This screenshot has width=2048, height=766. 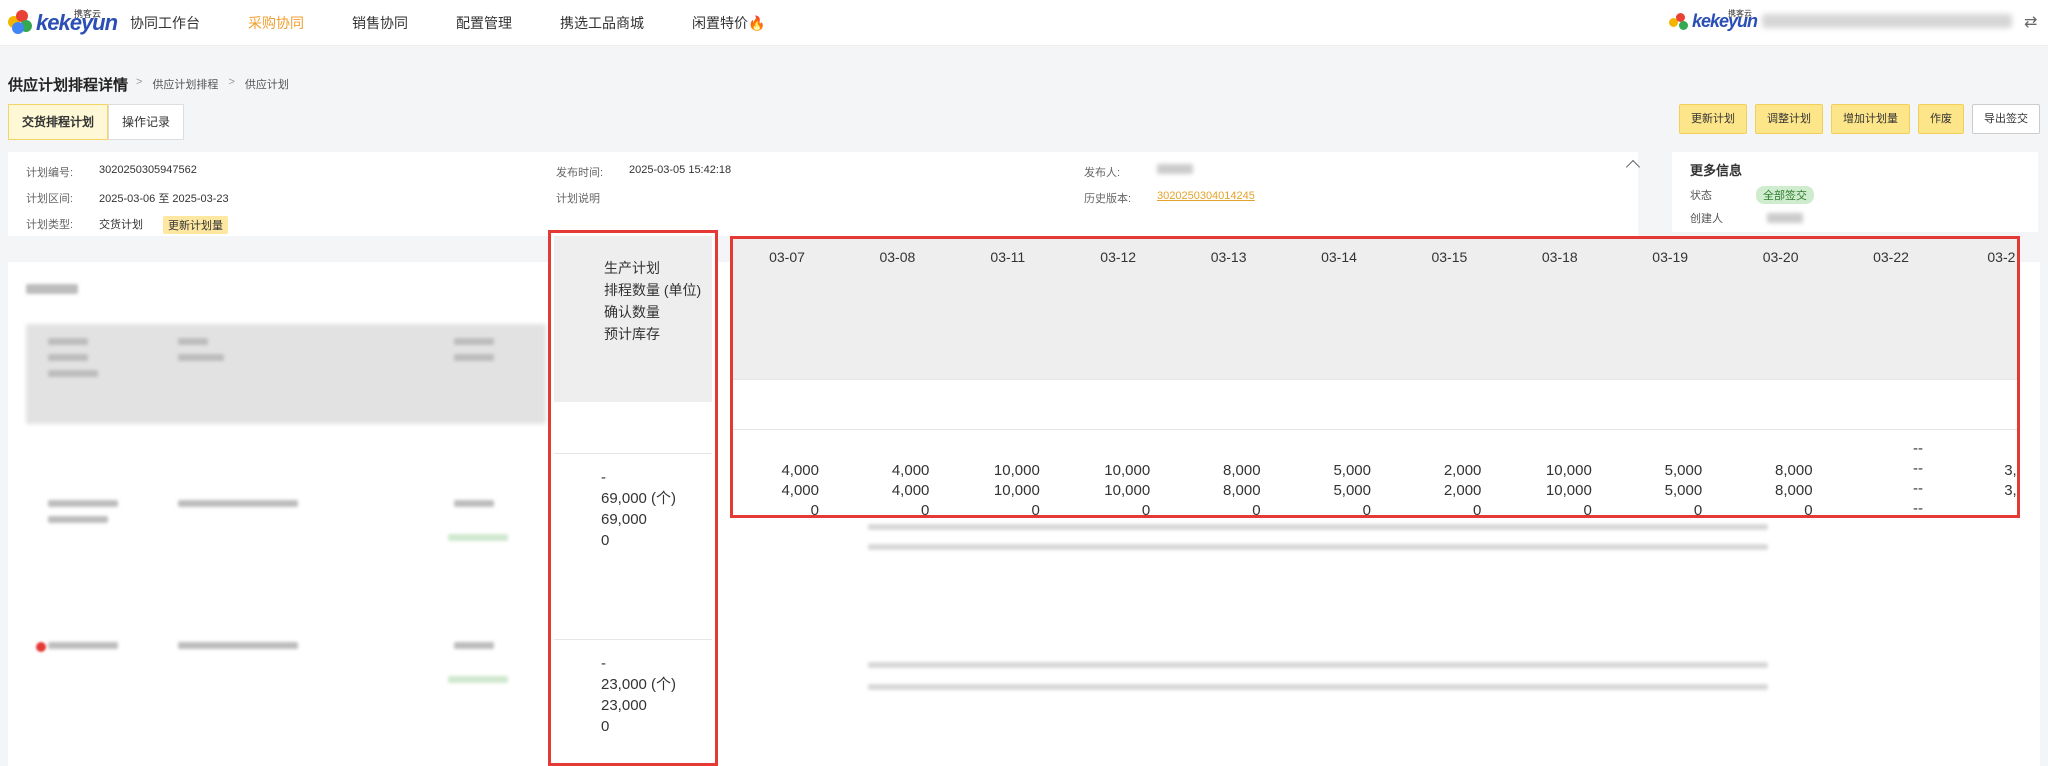 I want to click on breadcrumb-item-schedule: 供应计划排程, so click(x=185, y=84).